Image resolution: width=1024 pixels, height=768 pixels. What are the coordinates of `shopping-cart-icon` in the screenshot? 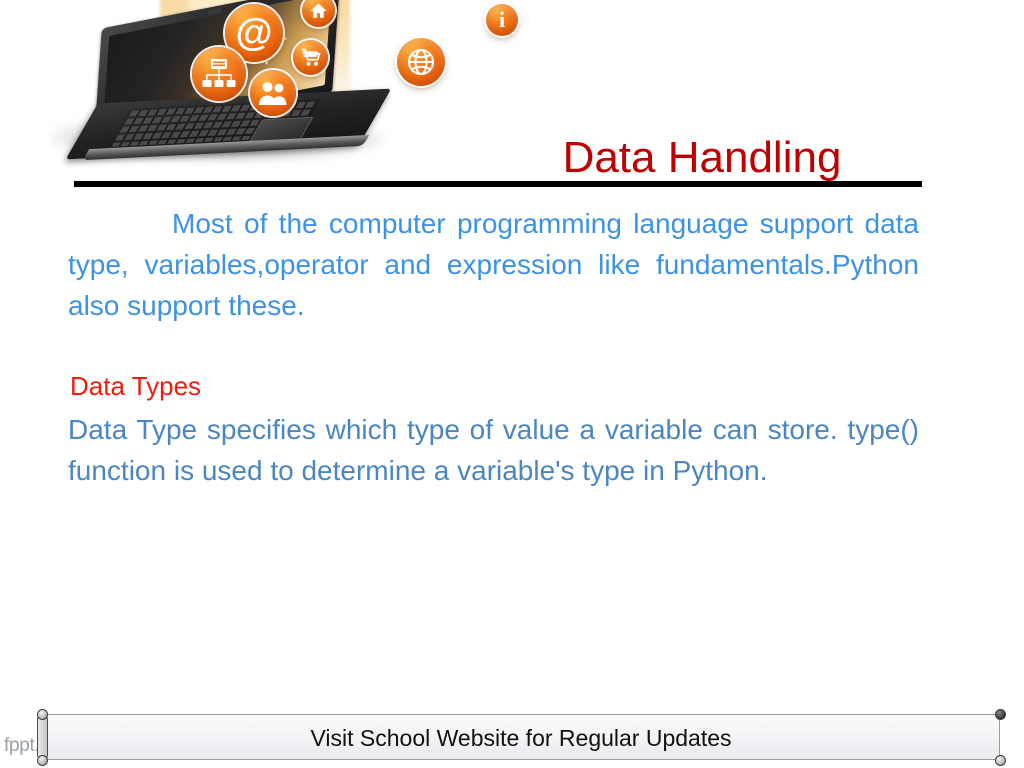 It's located at (310, 57).